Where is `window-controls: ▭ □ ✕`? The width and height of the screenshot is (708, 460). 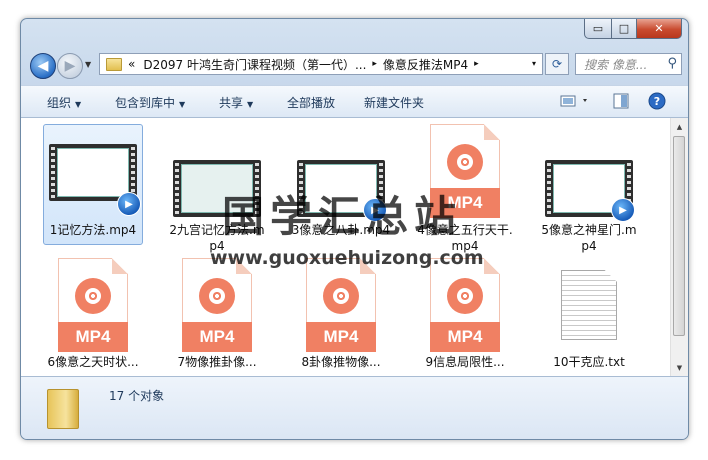 window-controls: ▭ □ ✕ is located at coordinates (633, 29).